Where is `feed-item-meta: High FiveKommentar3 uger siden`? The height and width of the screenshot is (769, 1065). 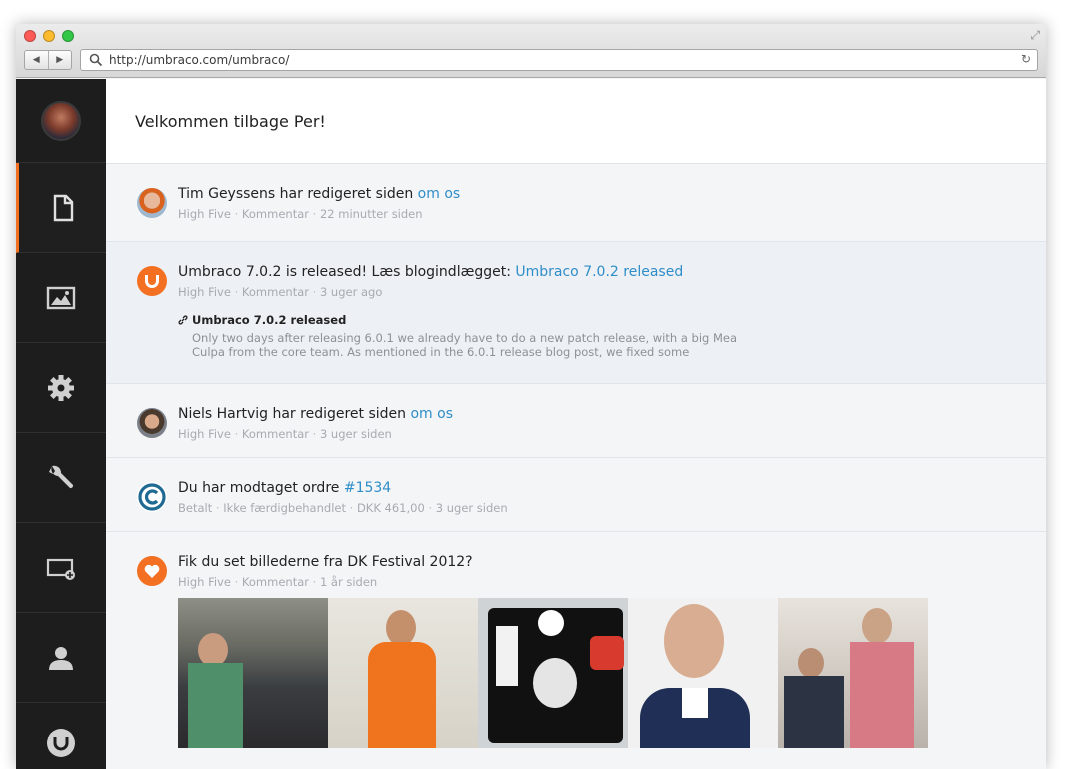
feed-item-meta: High FiveKommentar3 uger siden is located at coordinates (612, 434).